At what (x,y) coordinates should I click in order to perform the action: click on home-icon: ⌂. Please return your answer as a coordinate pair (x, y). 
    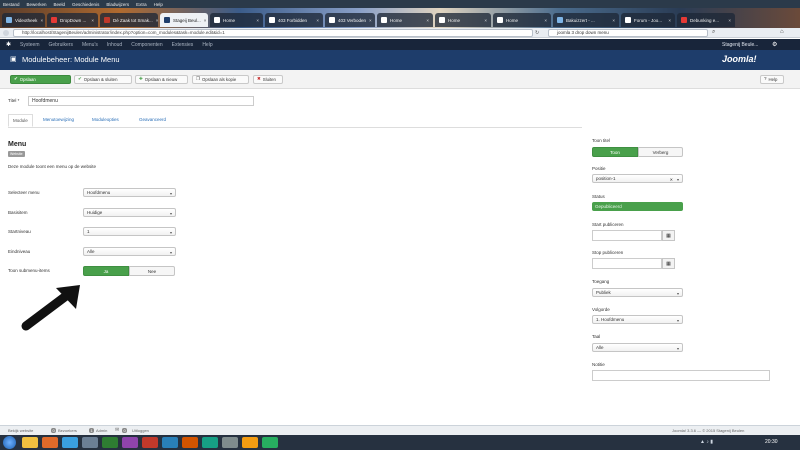
    Looking at the image, I should click on (782, 32).